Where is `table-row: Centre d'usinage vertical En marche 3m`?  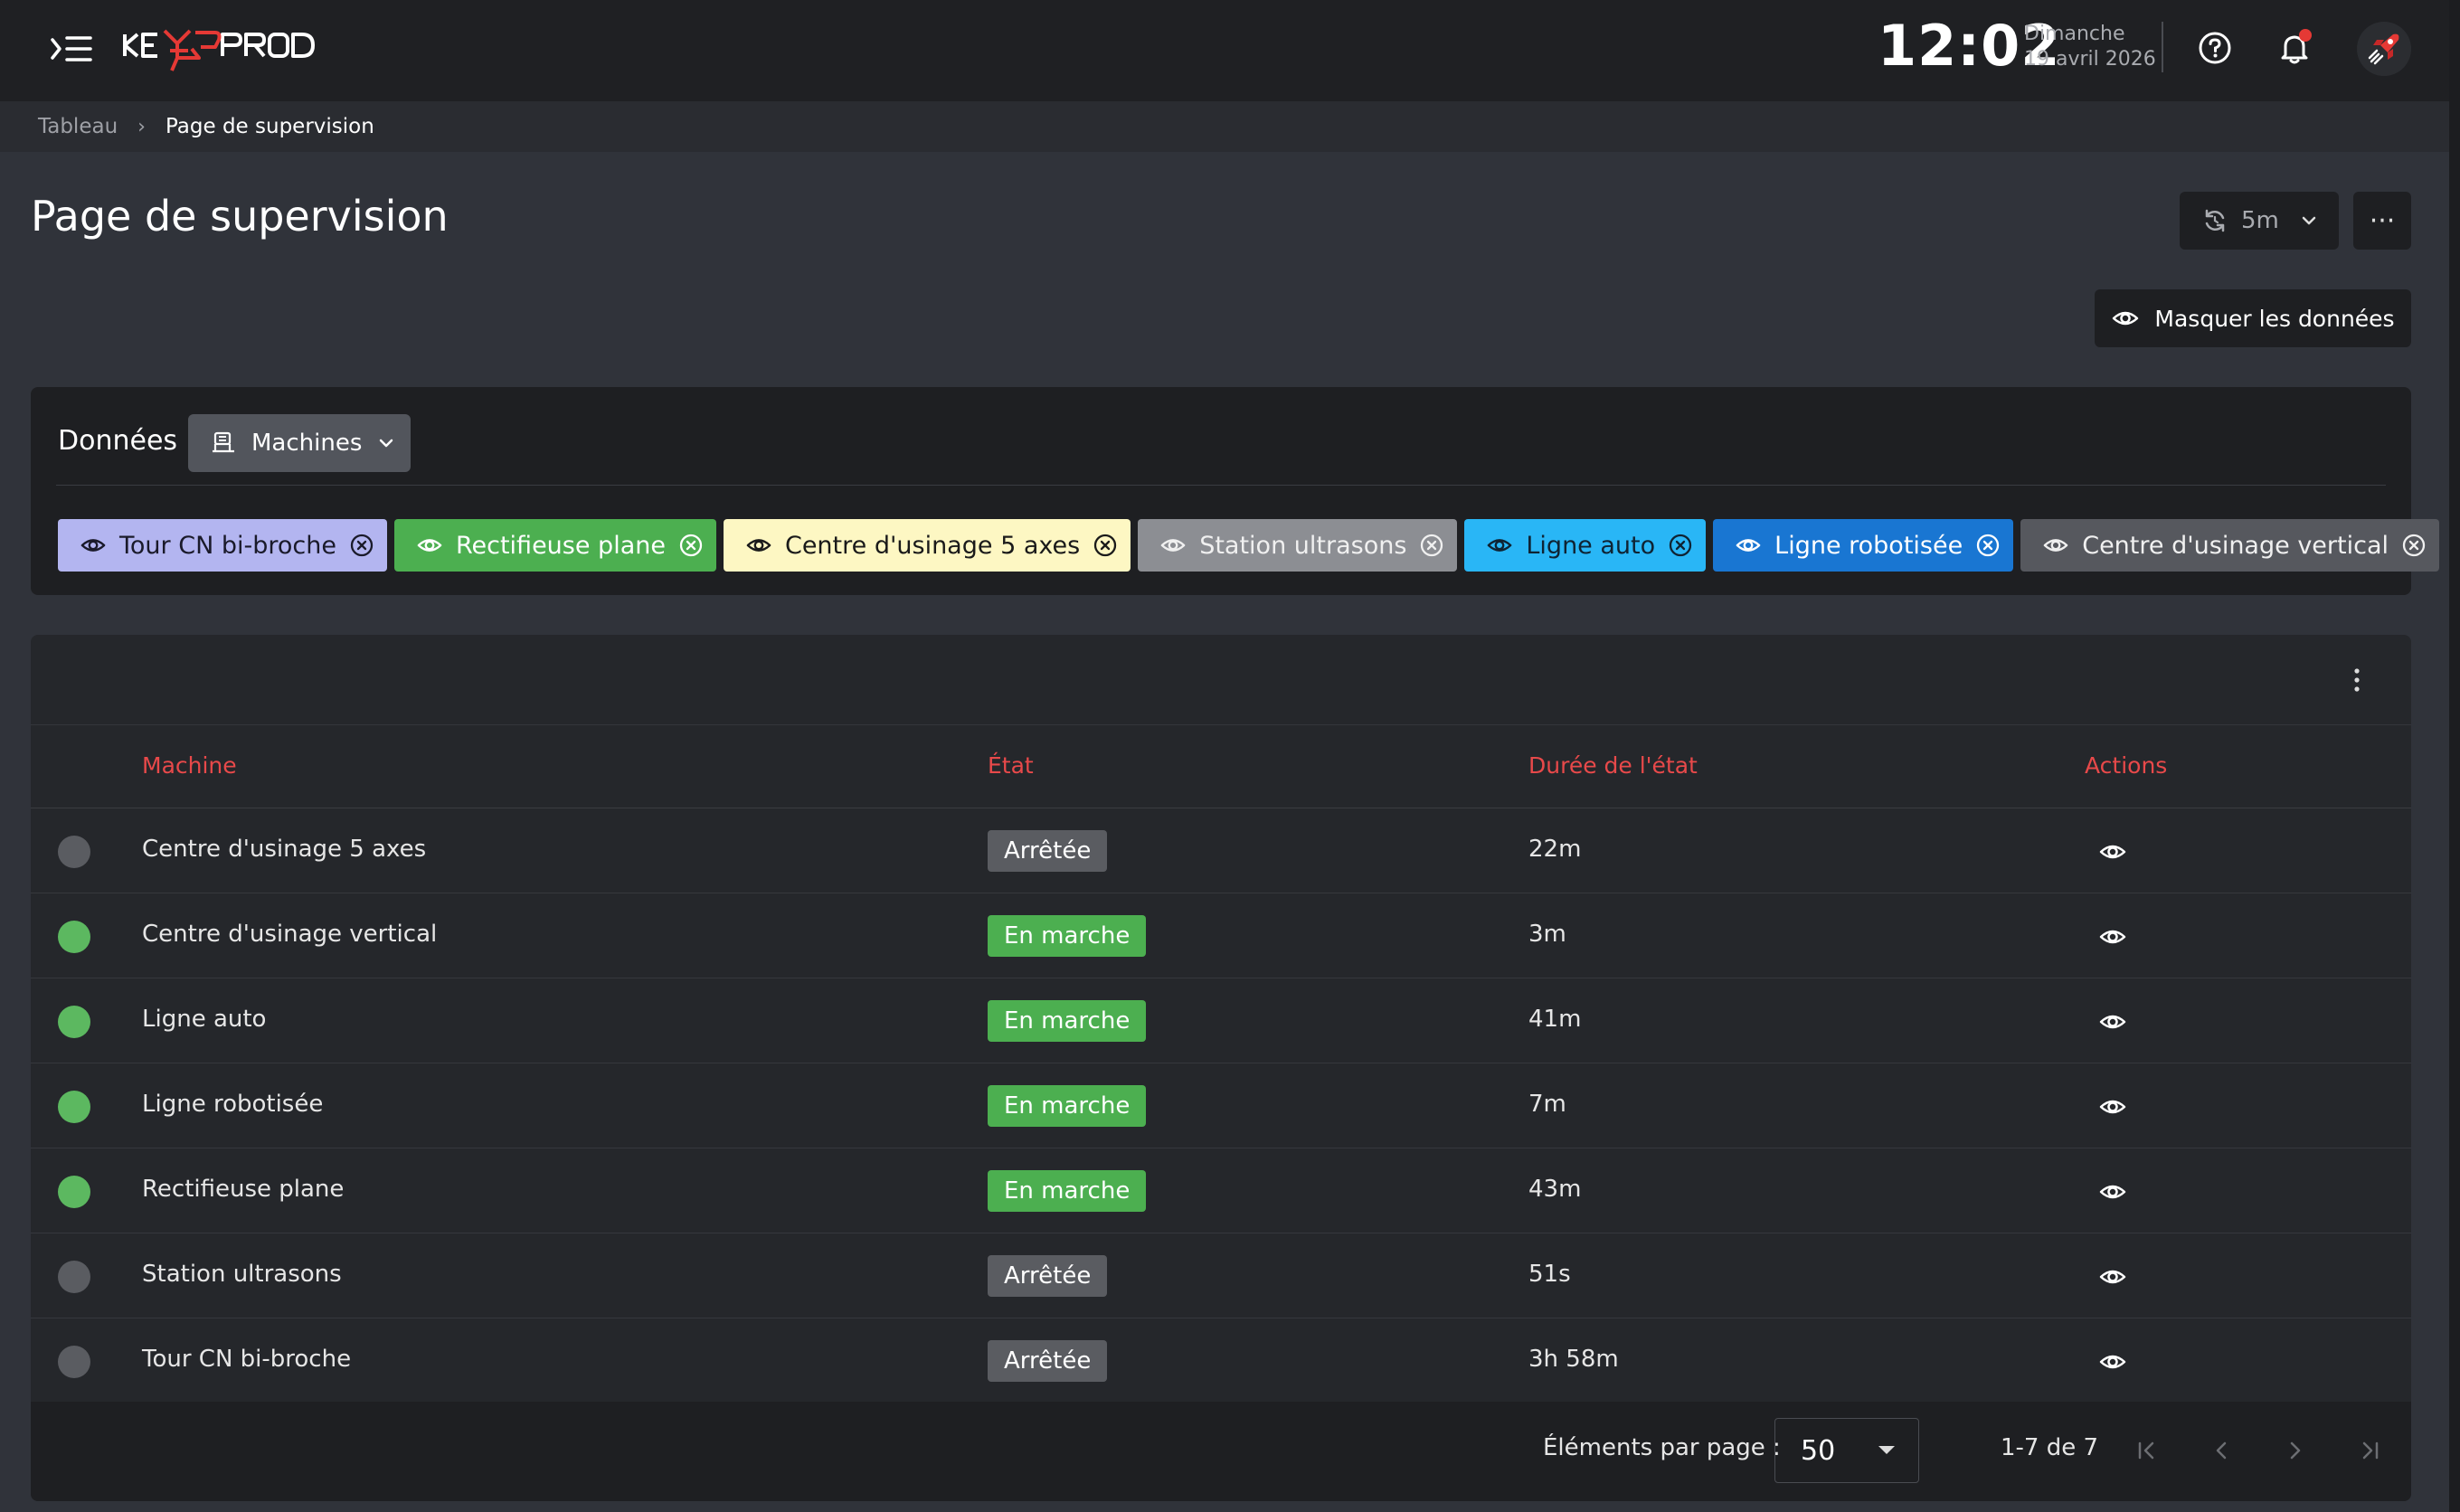 table-row: Centre d'usinage vertical En marche 3m is located at coordinates (1221, 935).